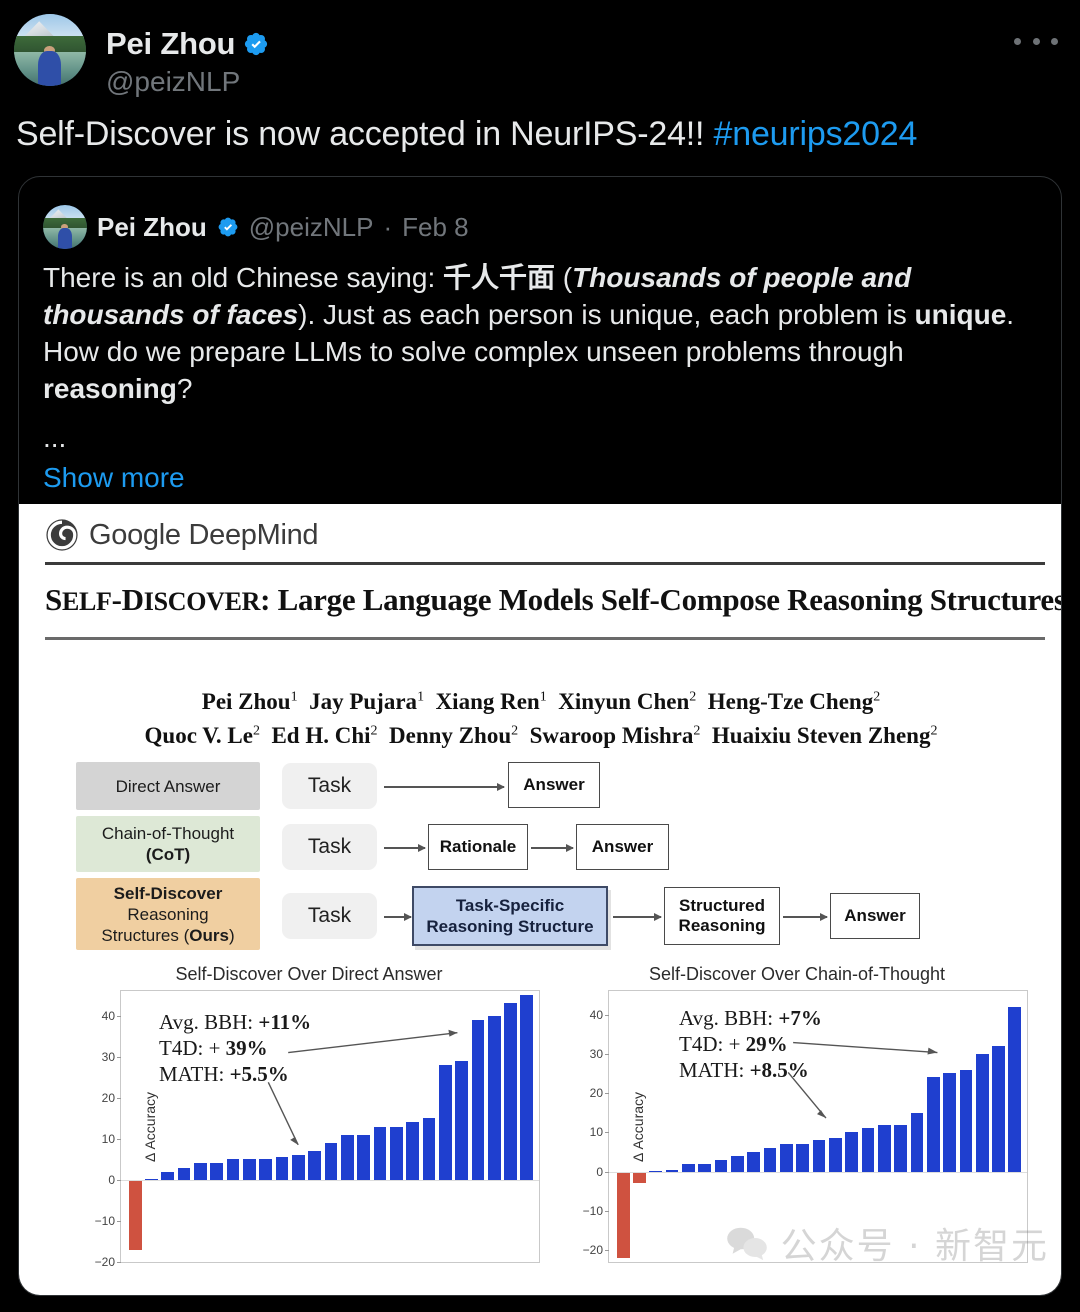  What do you see at coordinates (491, 701) in the screenshot?
I see `author: Xiang Ren1` at bounding box center [491, 701].